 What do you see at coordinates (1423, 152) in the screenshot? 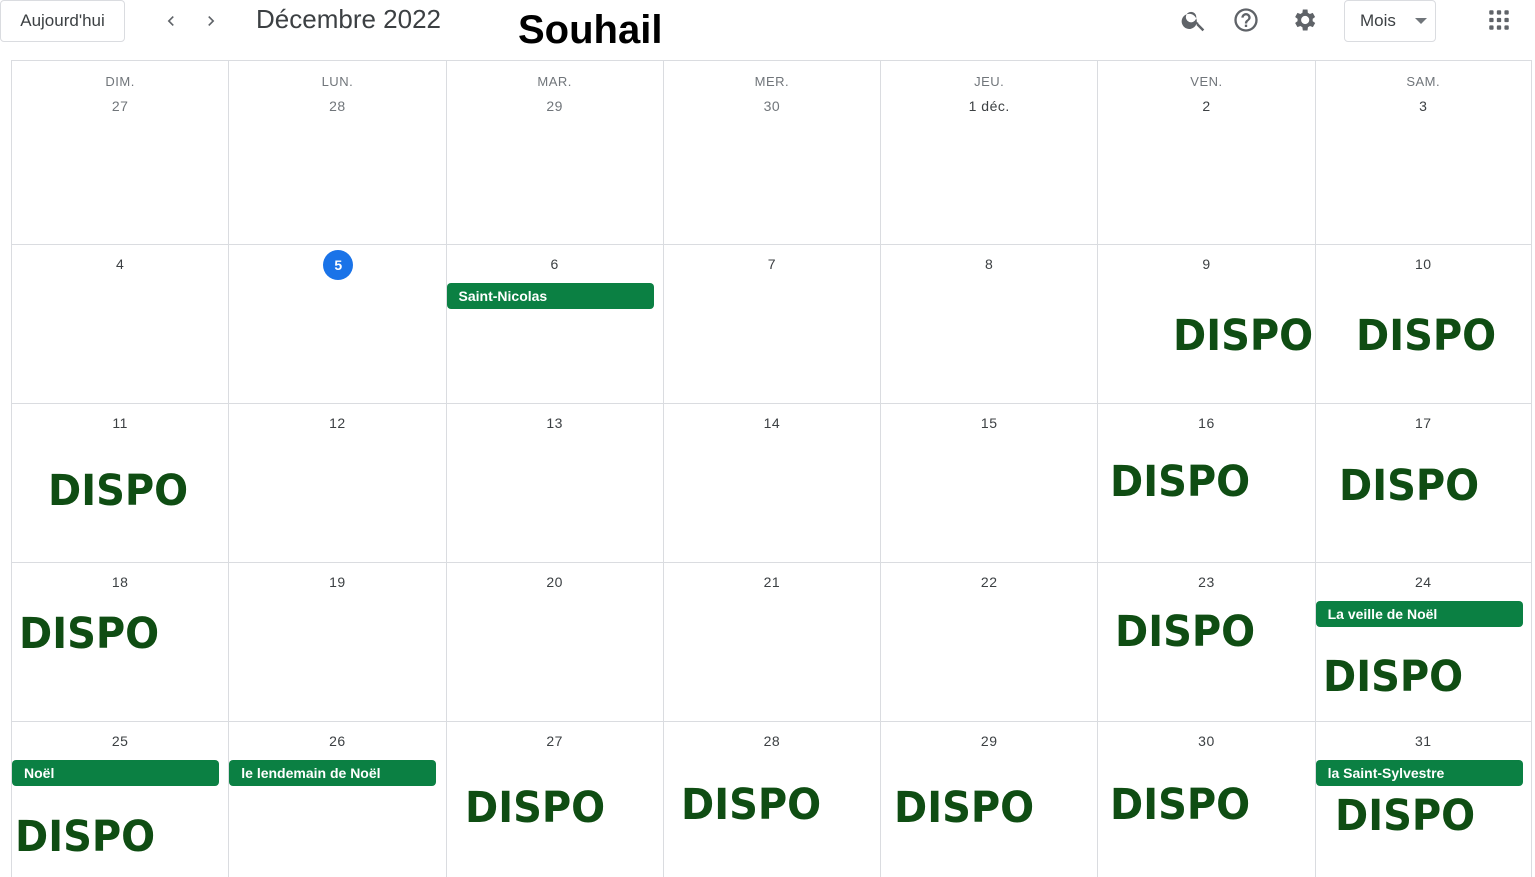
I see `day-cell: SAM. 3` at bounding box center [1423, 152].